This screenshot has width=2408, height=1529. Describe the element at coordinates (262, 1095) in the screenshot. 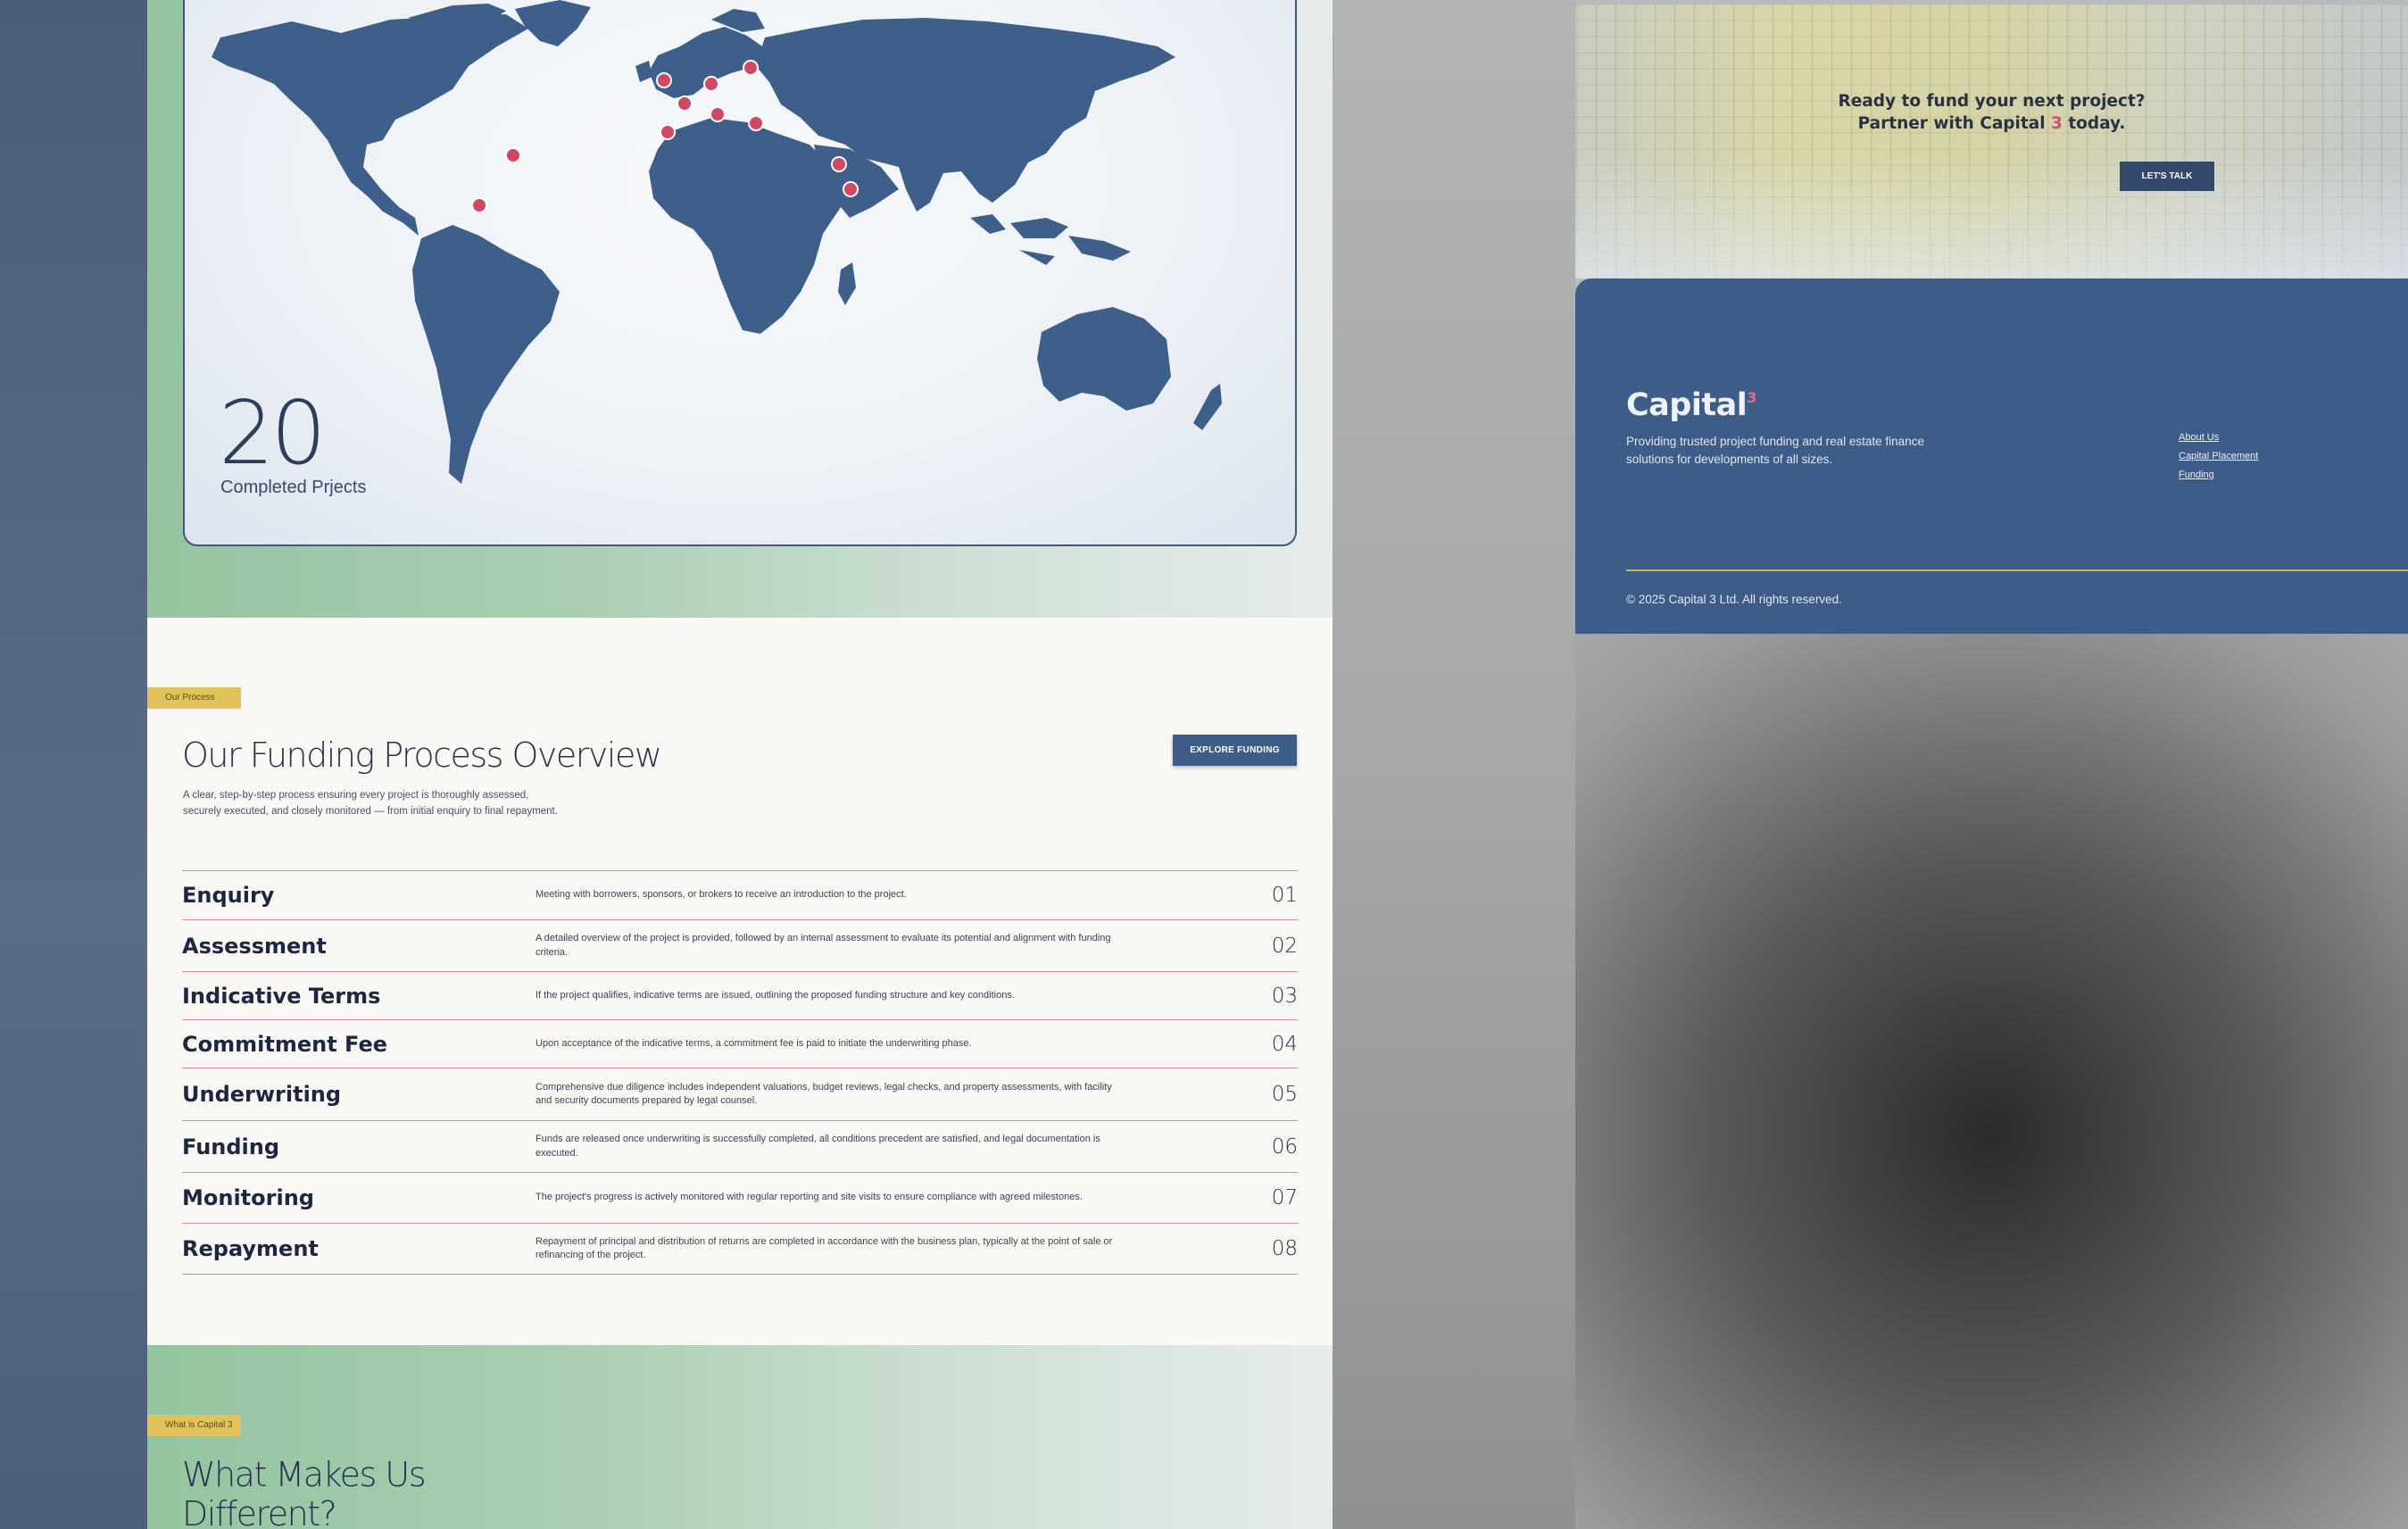

I see `step-name: Underwriting` at that location.